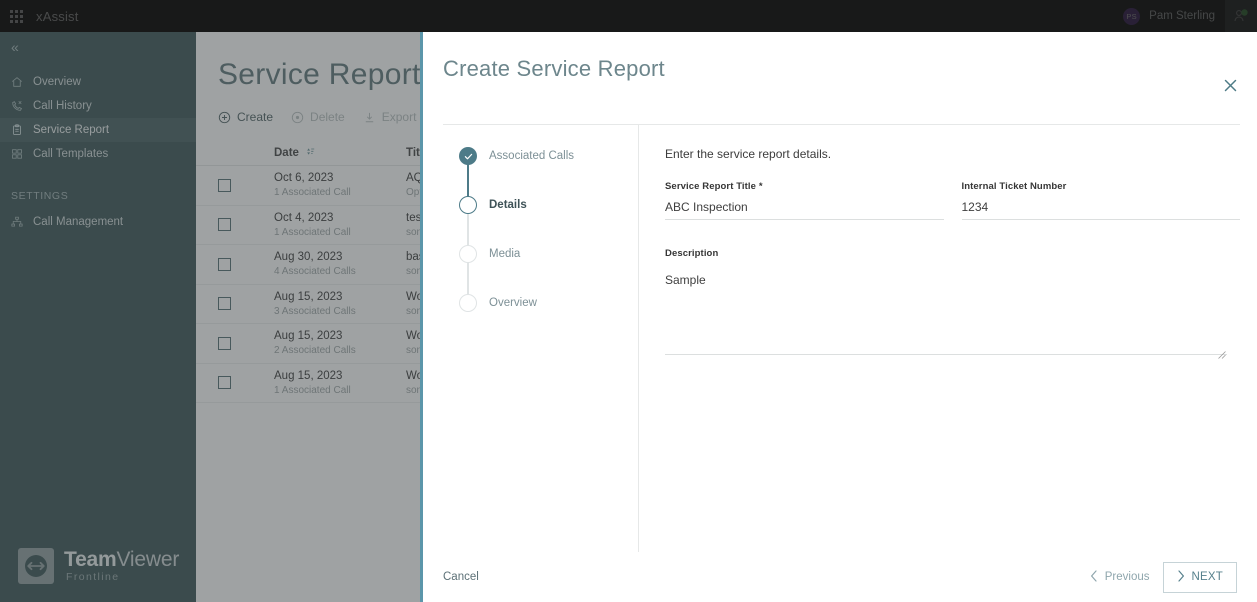 This screenshot has width=1257, height=602. What do you see at coordinates (461, 577) in the screenshot?
I see `cancel-button: Cancel` at bounding box center [461, 577].